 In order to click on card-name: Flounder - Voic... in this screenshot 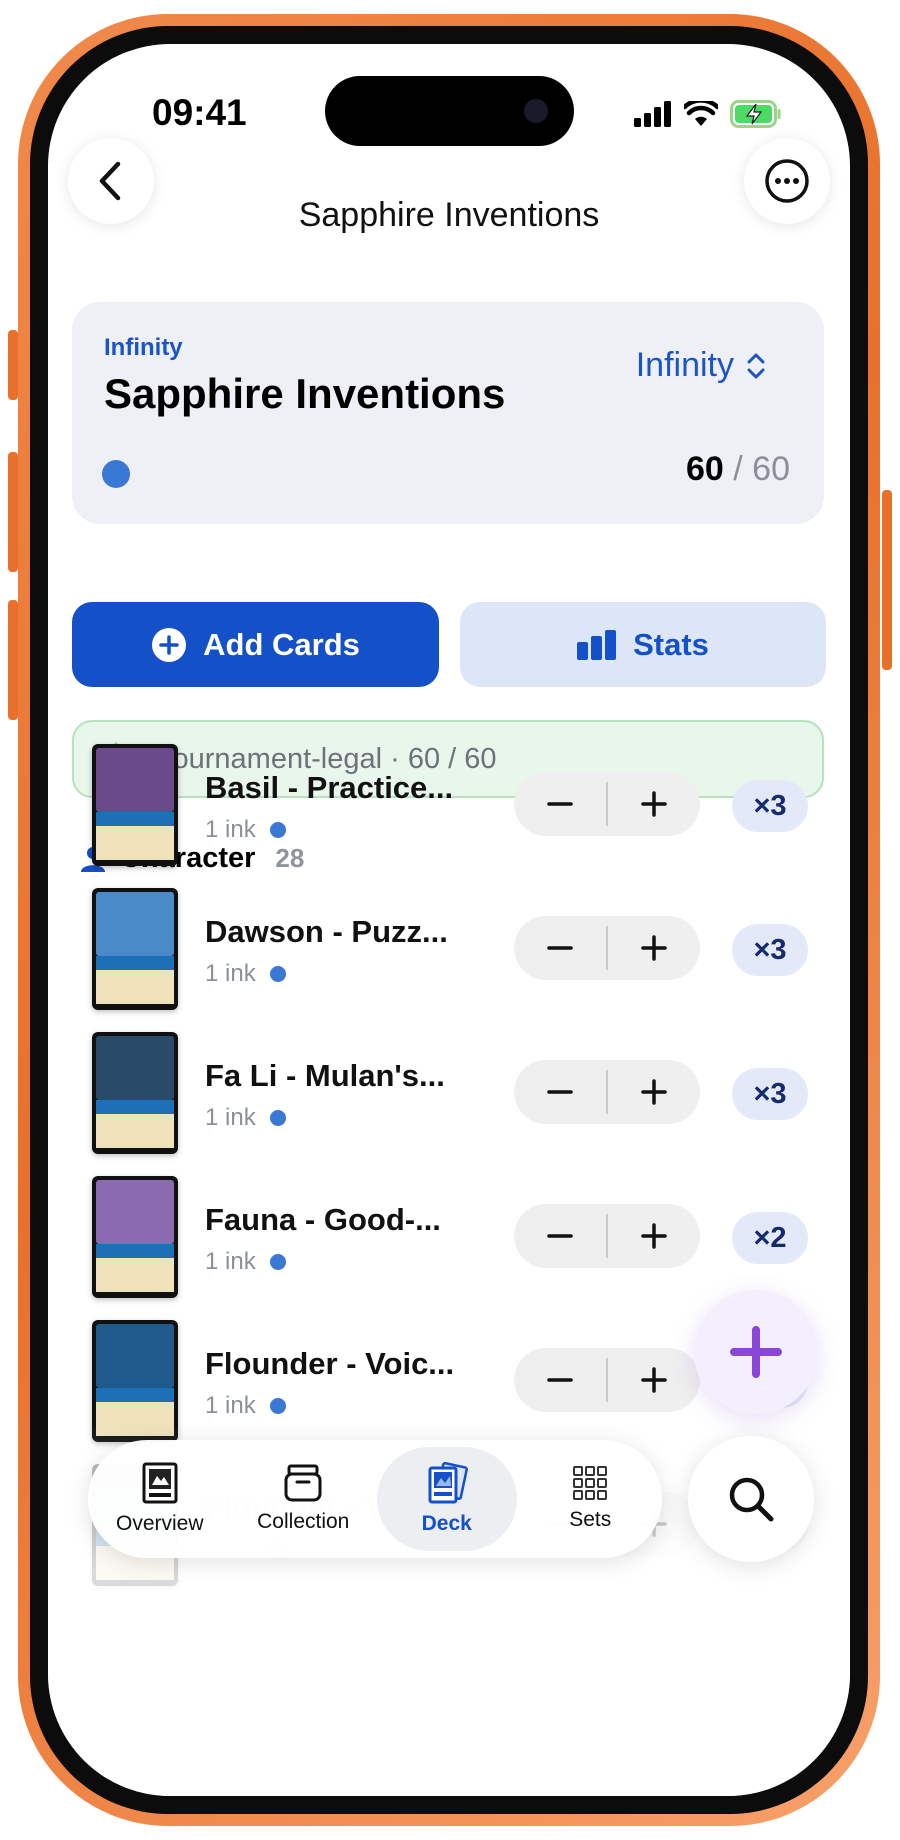, I will do `click(330, 1363)`.